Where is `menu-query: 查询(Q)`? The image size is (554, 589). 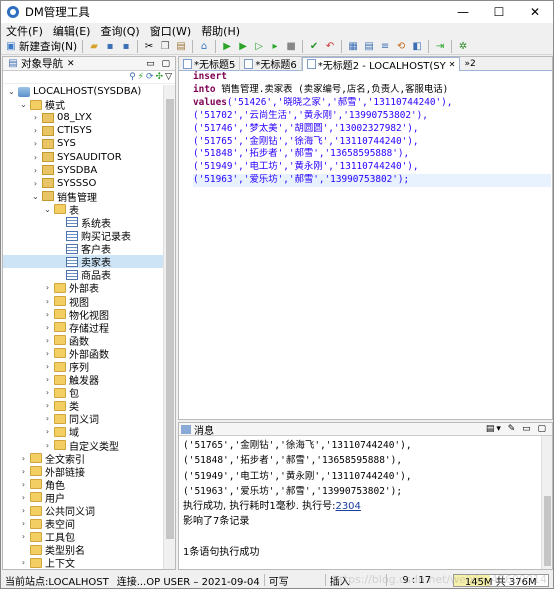
menu-query: 查询(Q) is located at coordinates (119, 31).